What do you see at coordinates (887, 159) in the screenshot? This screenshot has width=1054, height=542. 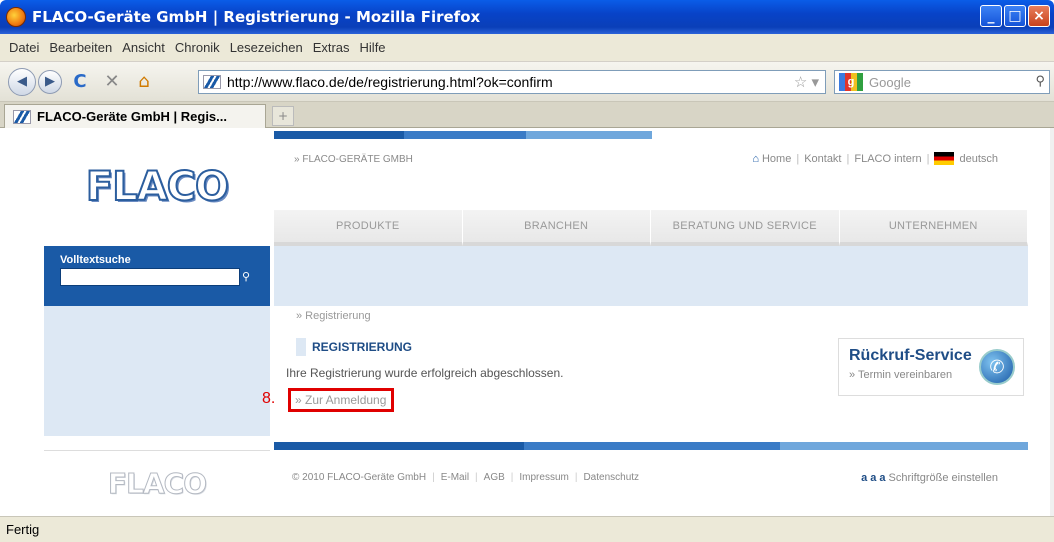 I see `intern-link: FLACO intern` at bounding box center [887, 159].